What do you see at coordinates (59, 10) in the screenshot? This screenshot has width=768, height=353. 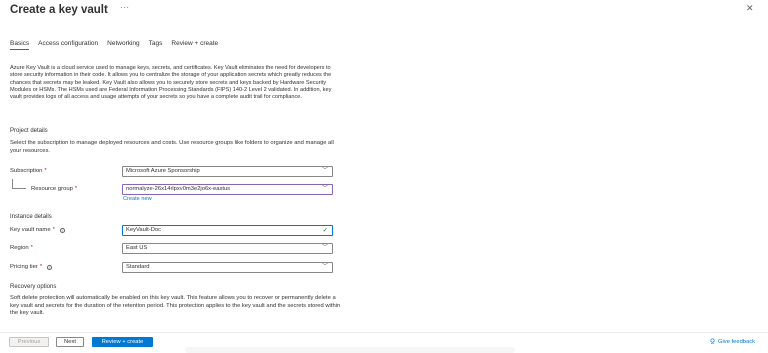 I see `page-title: Create a key vault` at bounding box center [59, 10].